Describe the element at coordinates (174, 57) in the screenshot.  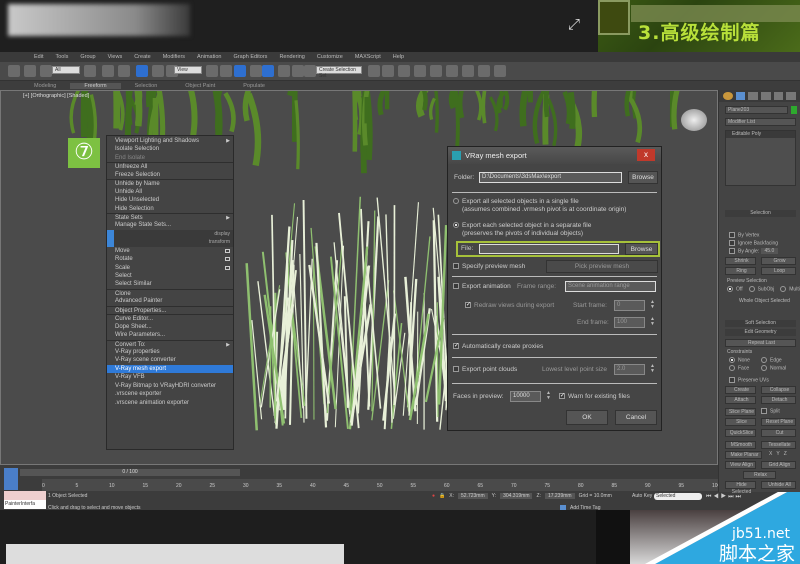
I see `menu-modifiers: Modifiers` at that location.